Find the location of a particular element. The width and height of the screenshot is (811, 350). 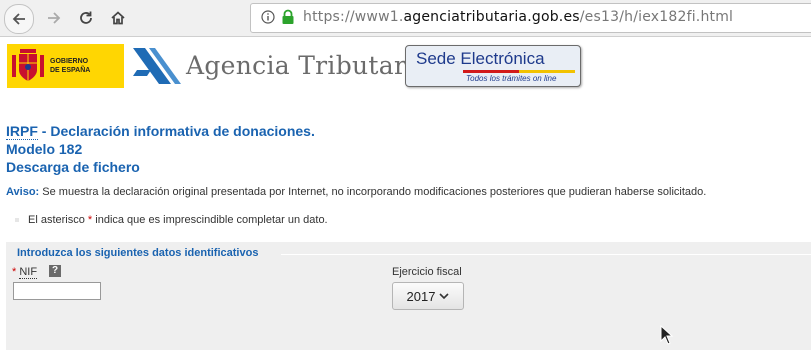

coat-of-arms-icon is located at coordinates (28, 65).